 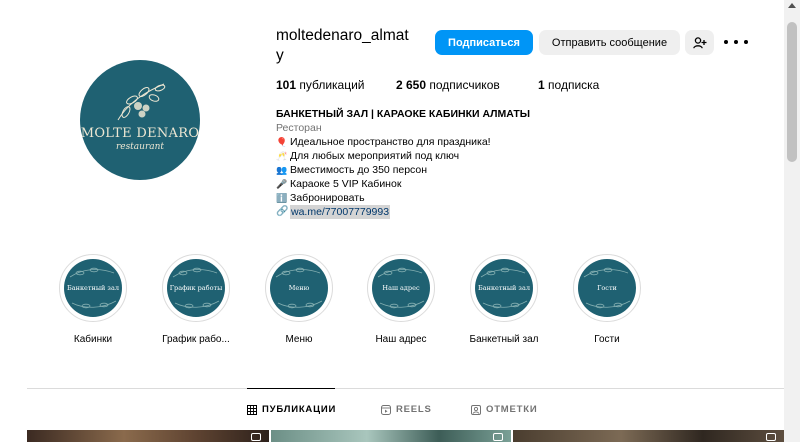 I want to click on people-icon: 👥, so click(x=282, y=170).